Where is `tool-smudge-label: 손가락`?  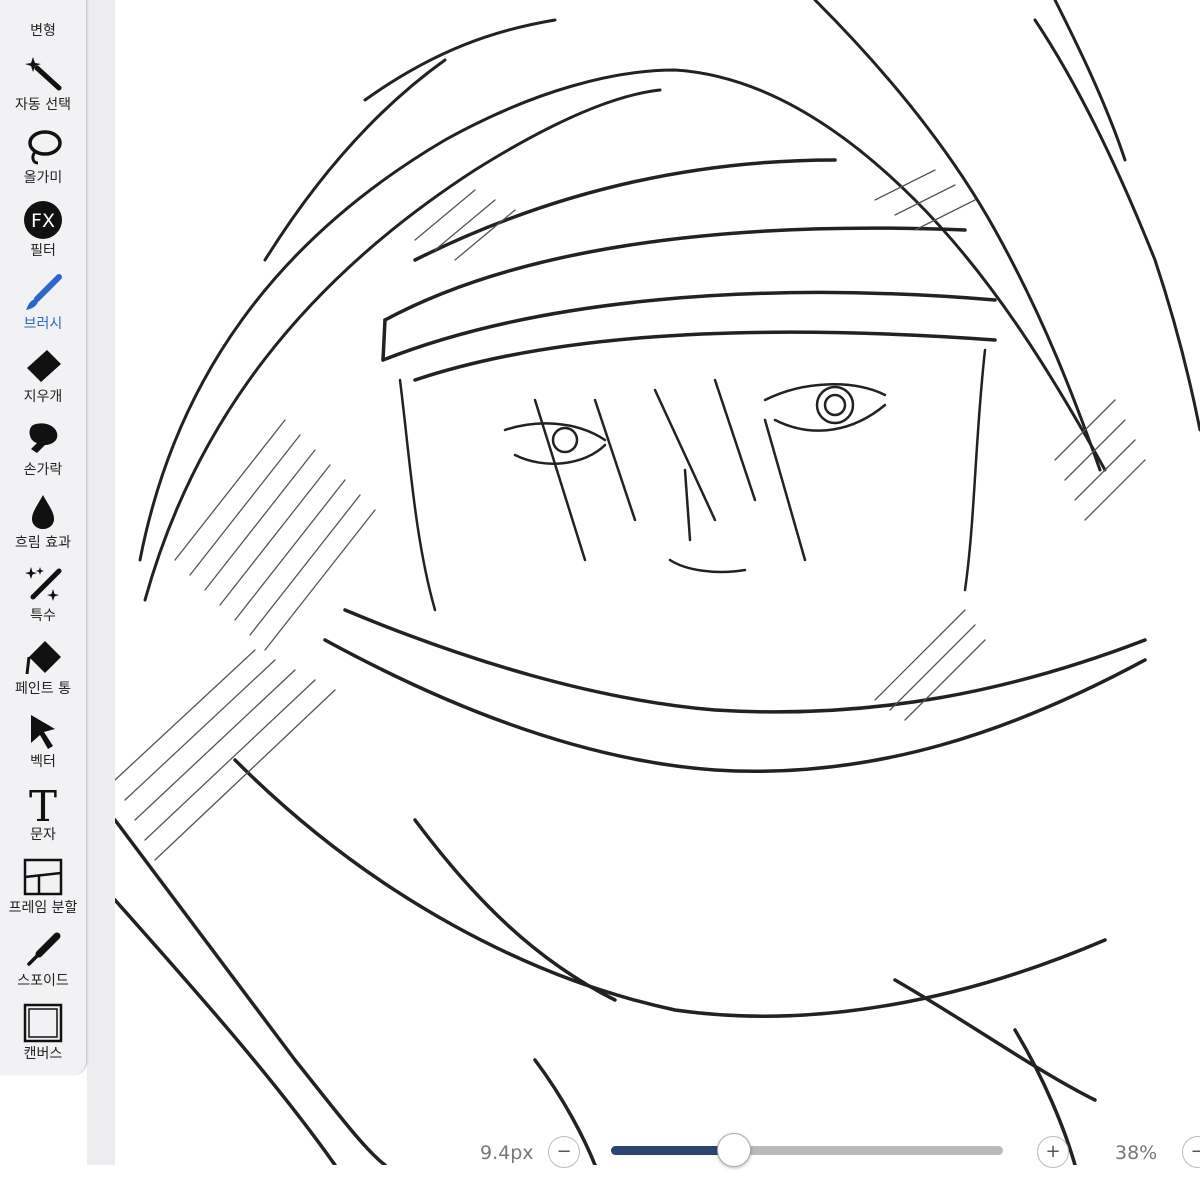
tool-smudge-label: 손가락 is located at coordinates (43, 470).